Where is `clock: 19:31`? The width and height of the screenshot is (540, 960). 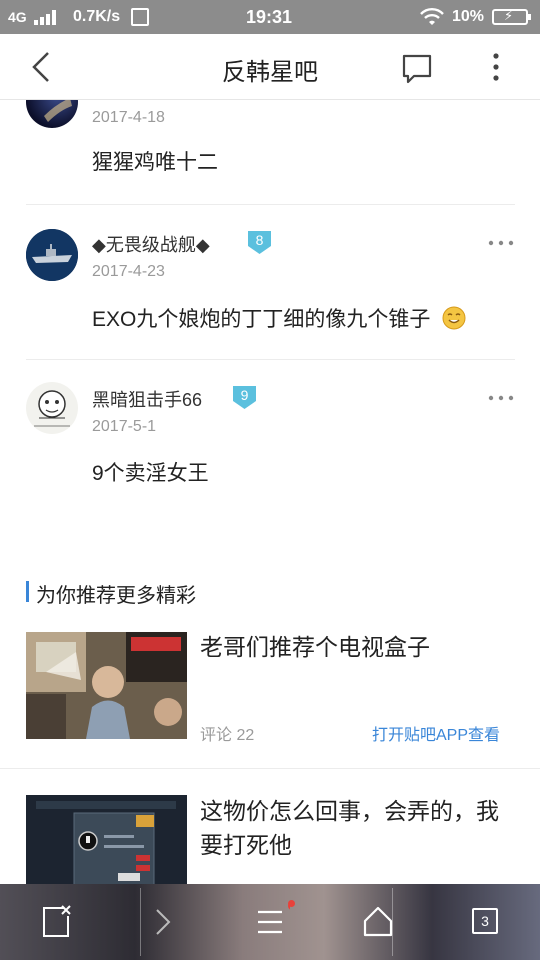
clock: 19:31 is located at coordinates (269, 17).